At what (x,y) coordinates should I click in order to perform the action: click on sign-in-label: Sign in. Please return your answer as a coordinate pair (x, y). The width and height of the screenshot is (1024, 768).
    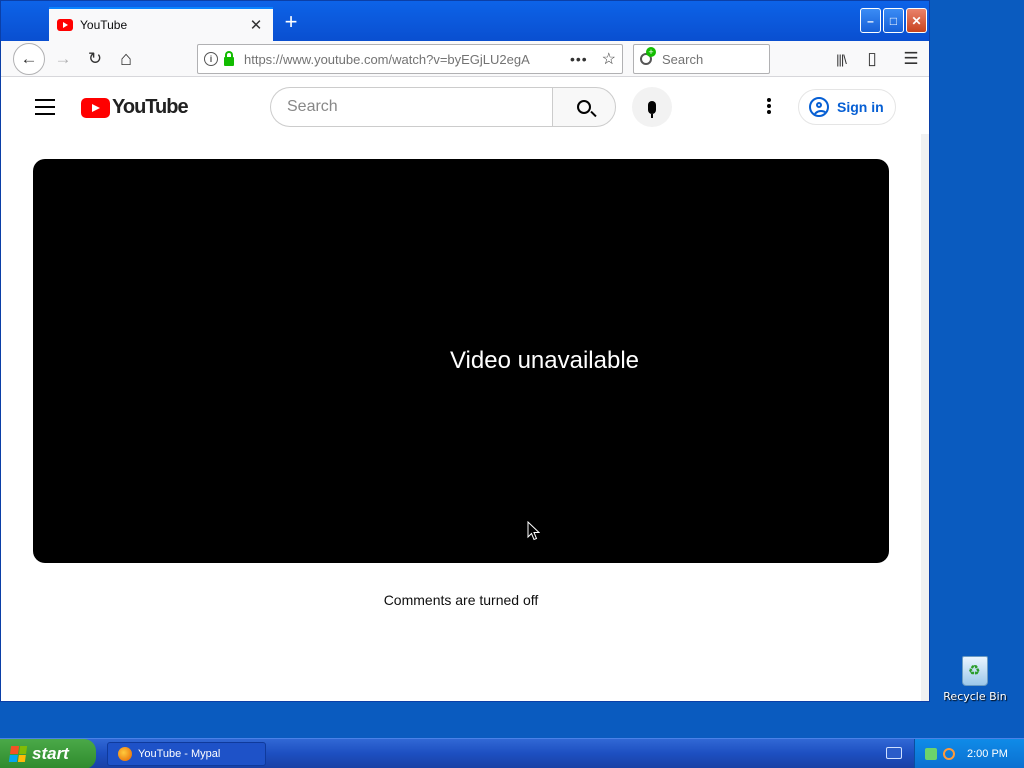
    Looking at the image, I should click on (860, 107).